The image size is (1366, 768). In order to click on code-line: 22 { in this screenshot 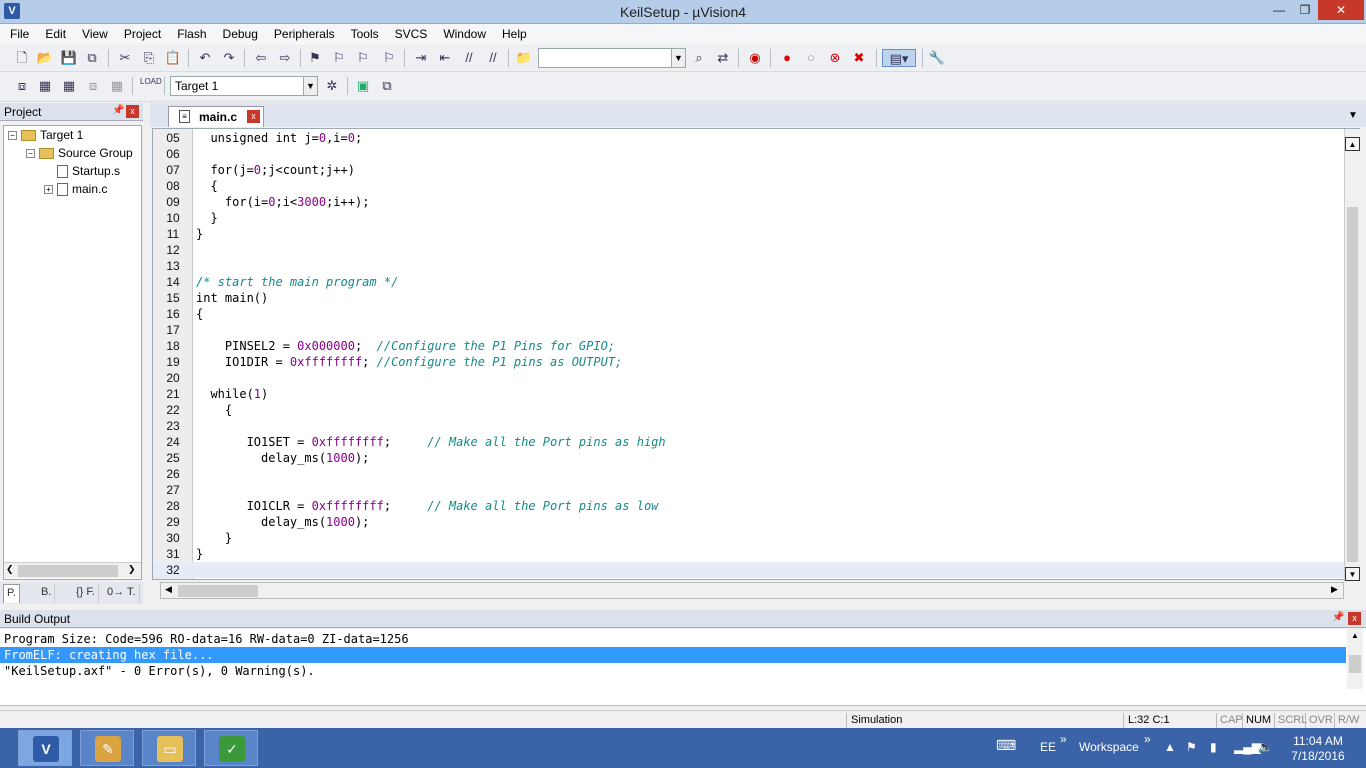, I will do `click(749, 410)`.